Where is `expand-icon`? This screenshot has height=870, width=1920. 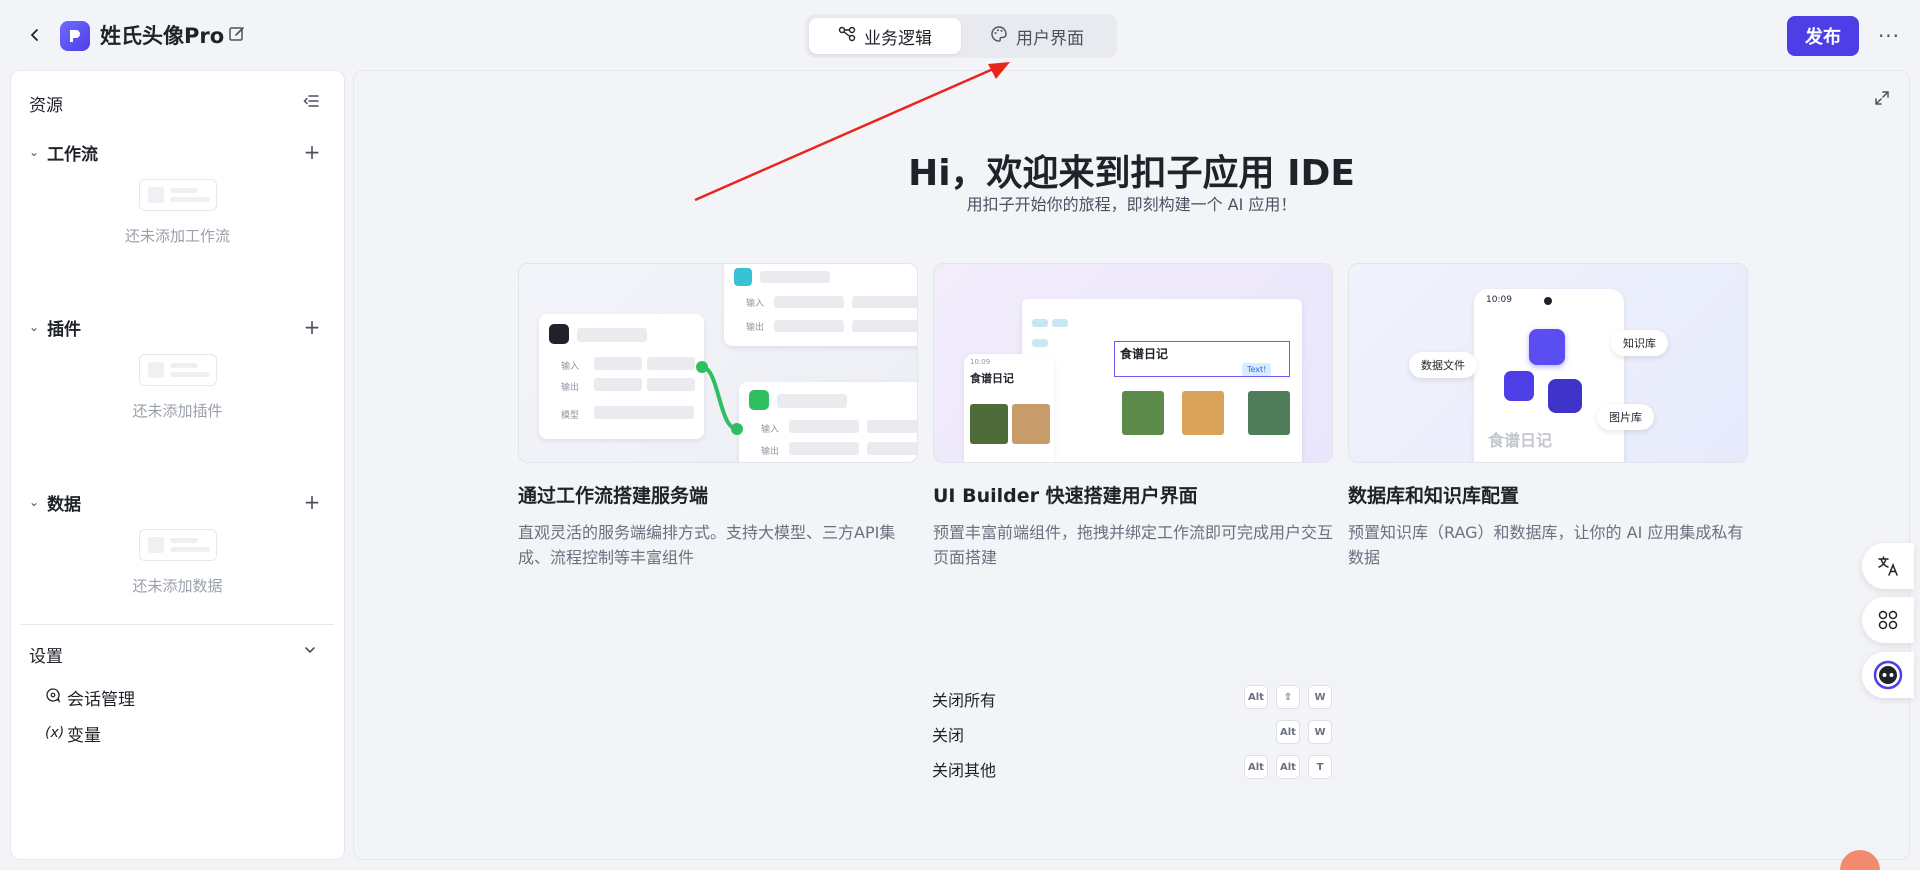 expand-icon is located at coordinates (1884, 100).